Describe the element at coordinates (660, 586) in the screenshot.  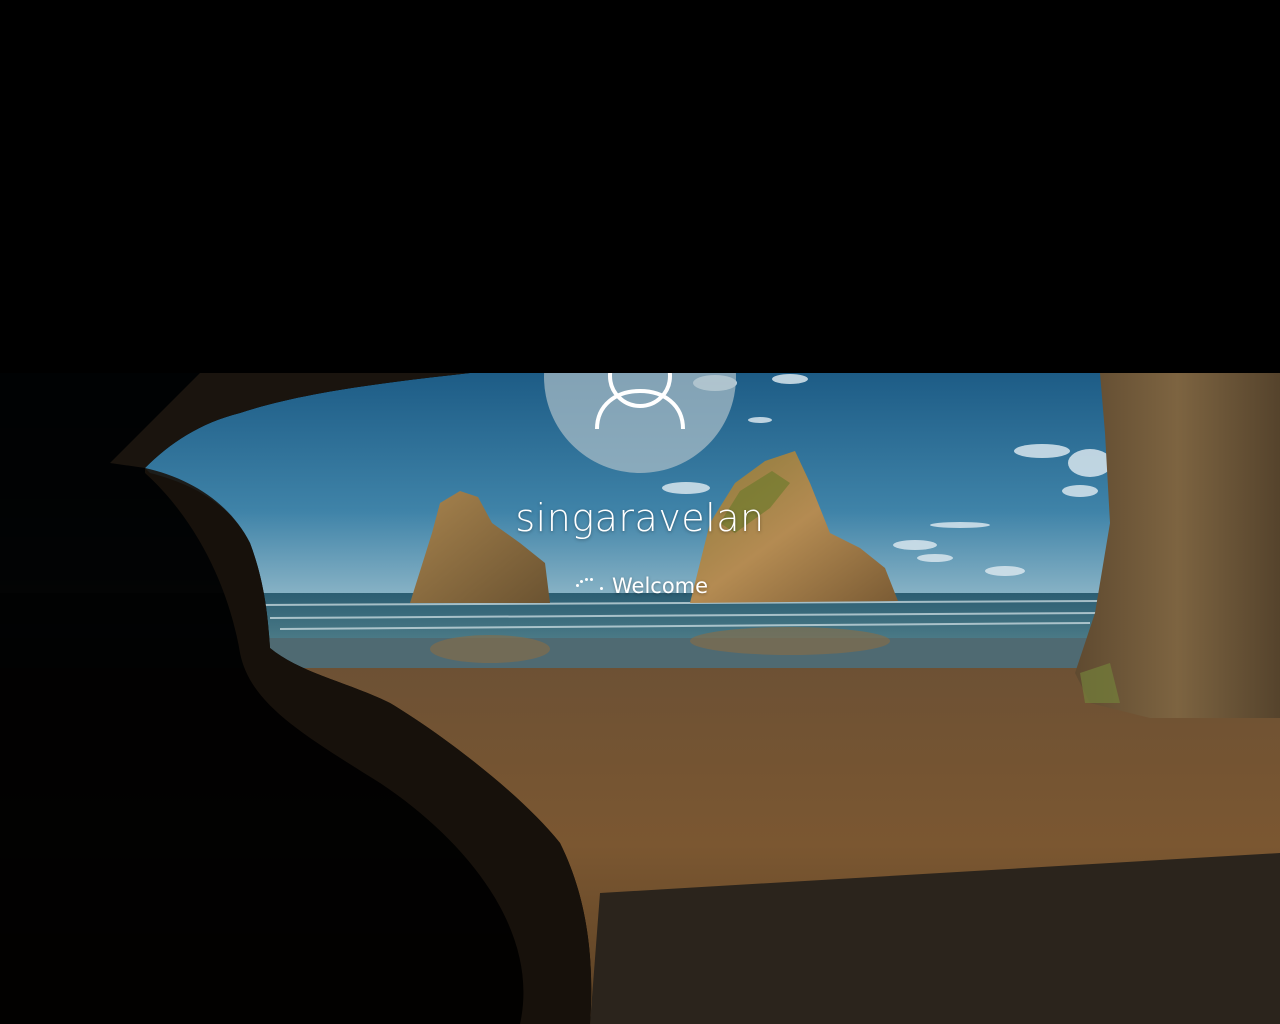
I see `status-text: Welcome` at that location.